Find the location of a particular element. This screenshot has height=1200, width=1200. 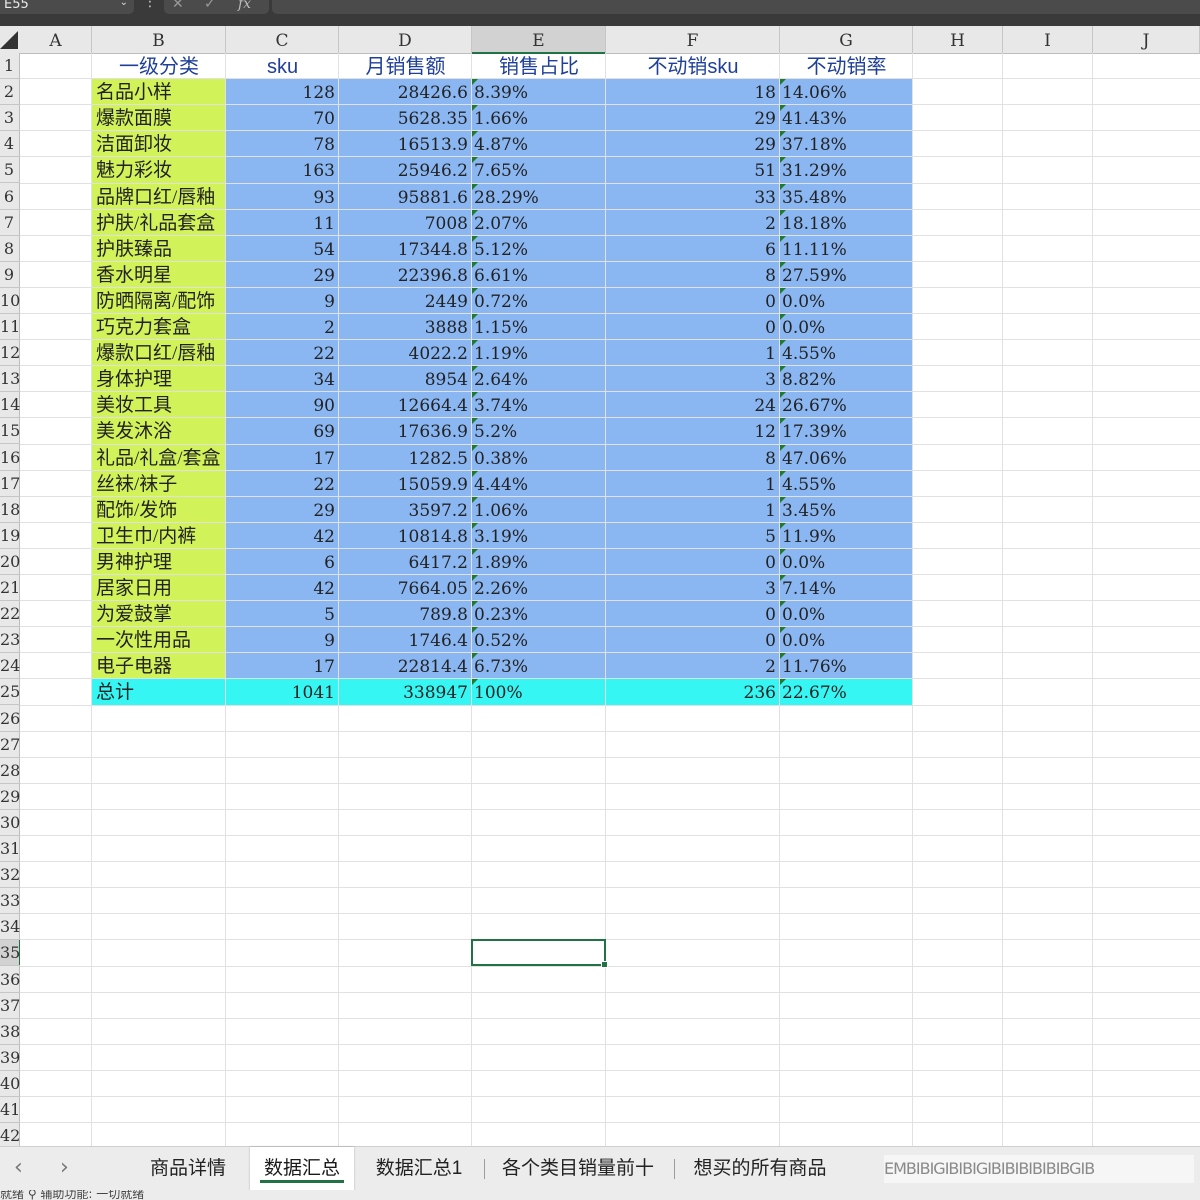

table-cell: 28.29% is located at coordinates (539, 196).